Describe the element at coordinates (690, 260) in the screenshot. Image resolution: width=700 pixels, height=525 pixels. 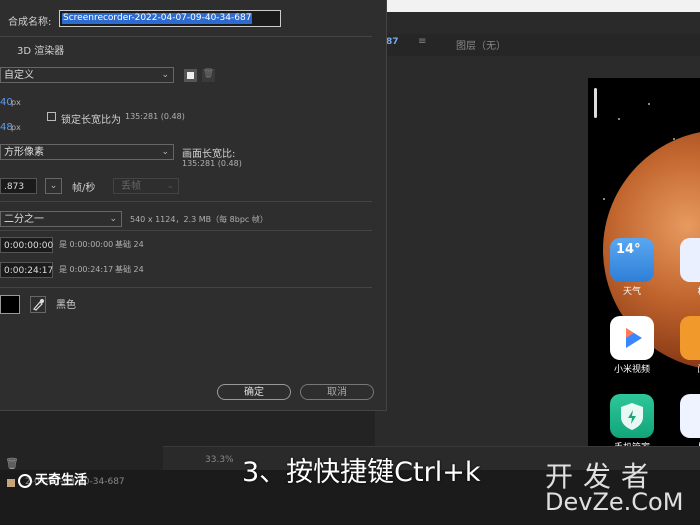
I see `gallery-app-icon` at that location.